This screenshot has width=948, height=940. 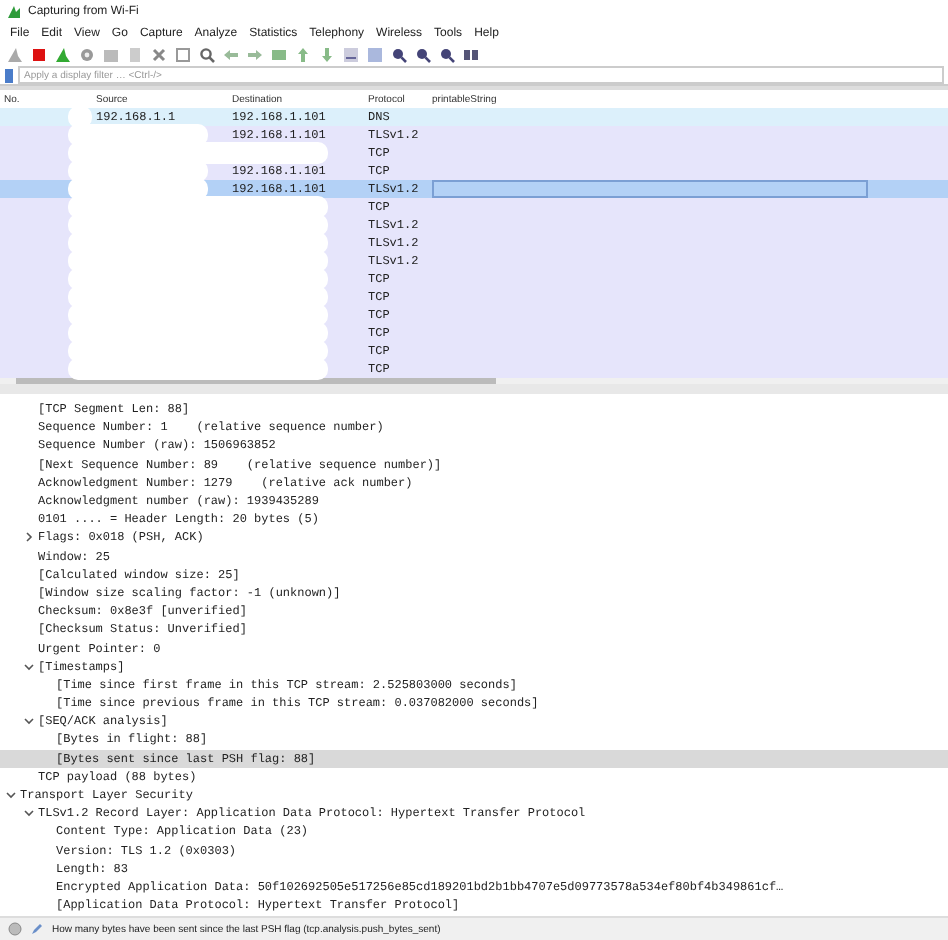 What do you see at coordinates (15, 929) in the screenshot?
I see `status-circle-icon` at bounding box center [15, 929].